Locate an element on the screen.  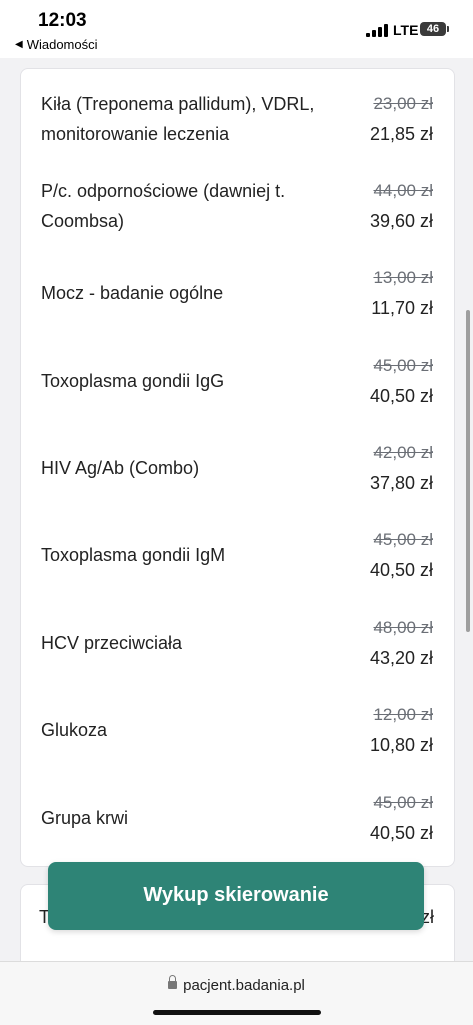
battery-icon: 46 is located at coordinates (434, 29).